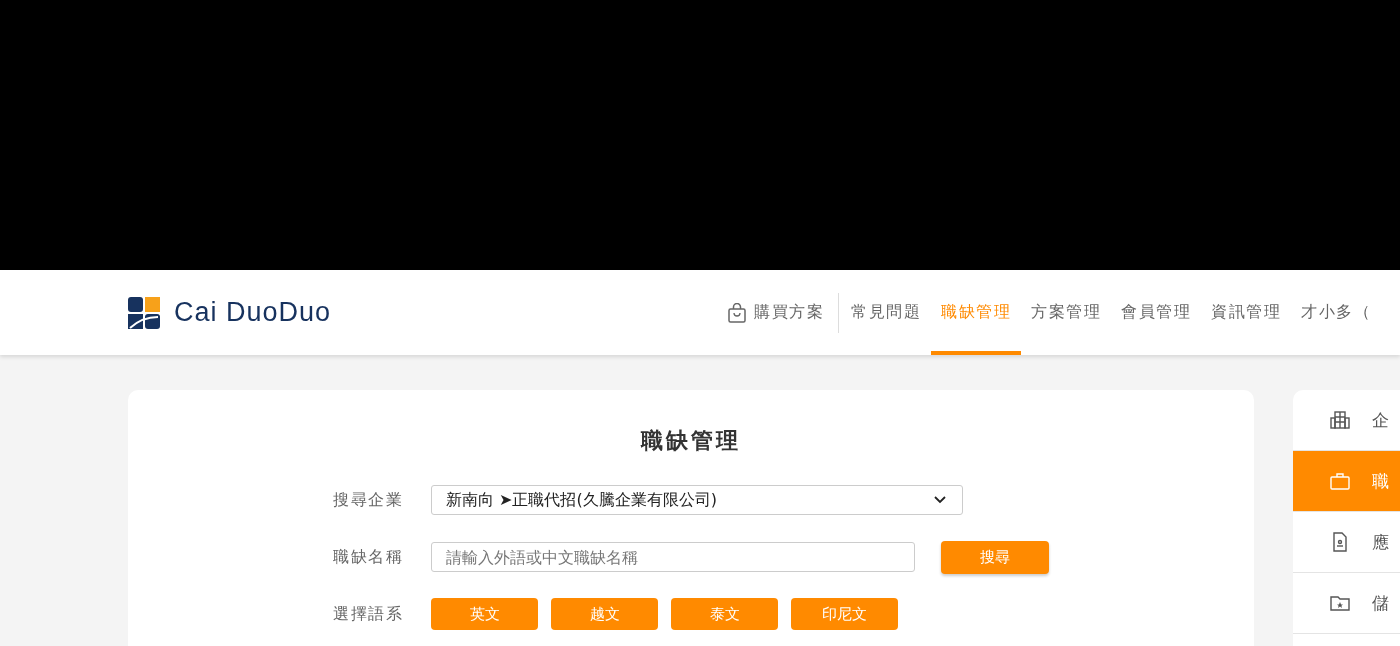  I want to click on chevron-down-icon, so click(940, 500).